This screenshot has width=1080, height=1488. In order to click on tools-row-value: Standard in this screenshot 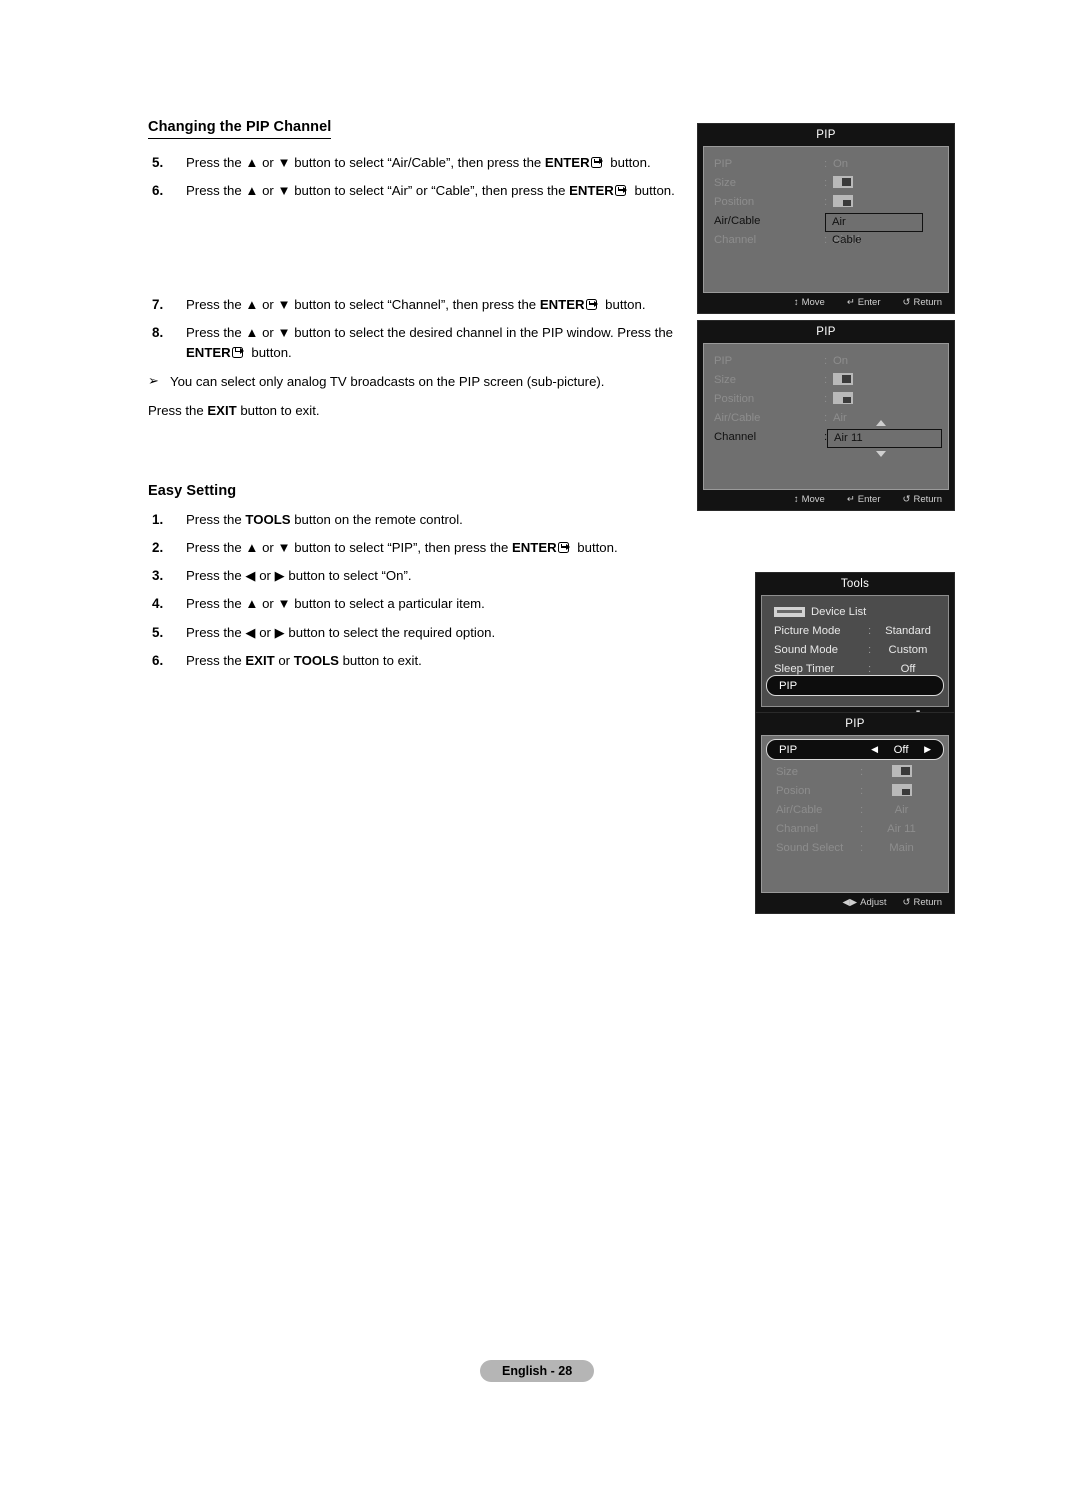, I will do `click(908, 630)`.